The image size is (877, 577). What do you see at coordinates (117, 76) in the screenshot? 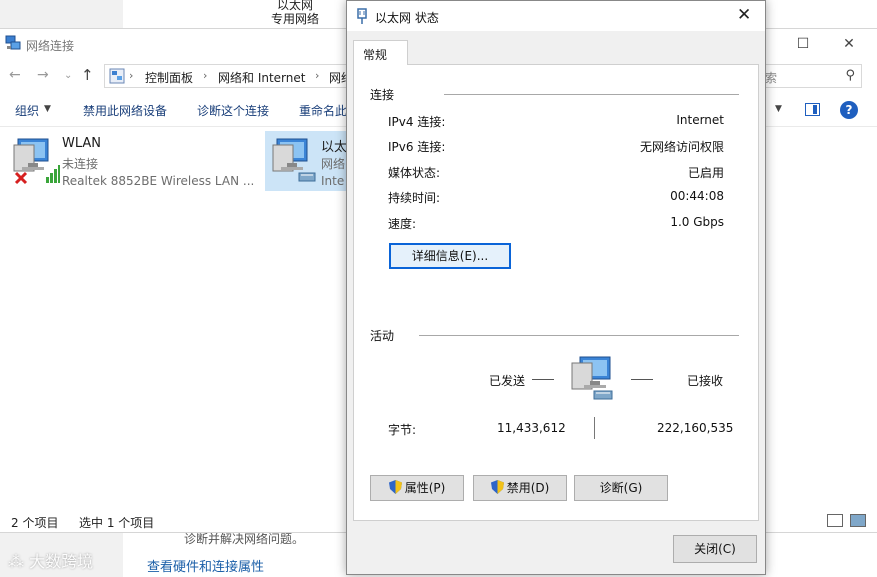
I see `control-panel-icon` at bounding box center [117, 76].